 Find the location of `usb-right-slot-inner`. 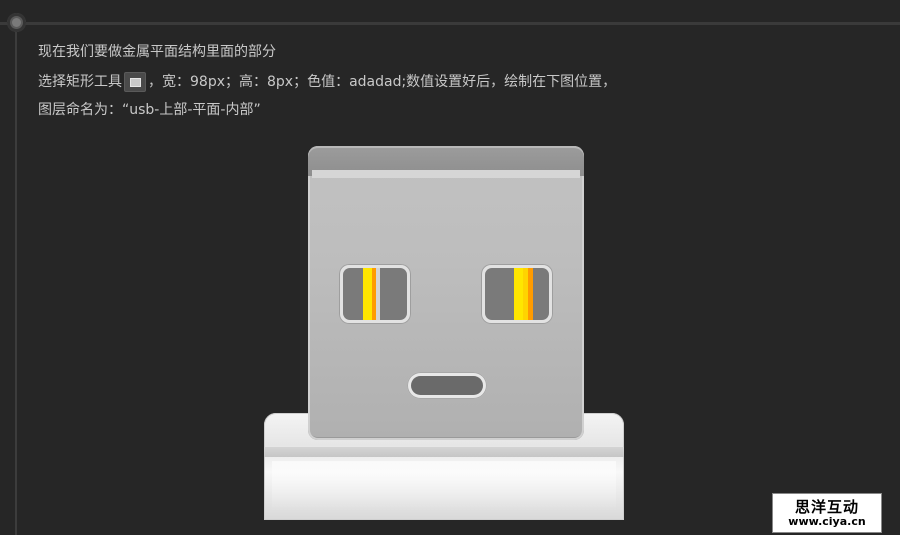

usb-right-slot-inner is located at coordinates (517, 294).